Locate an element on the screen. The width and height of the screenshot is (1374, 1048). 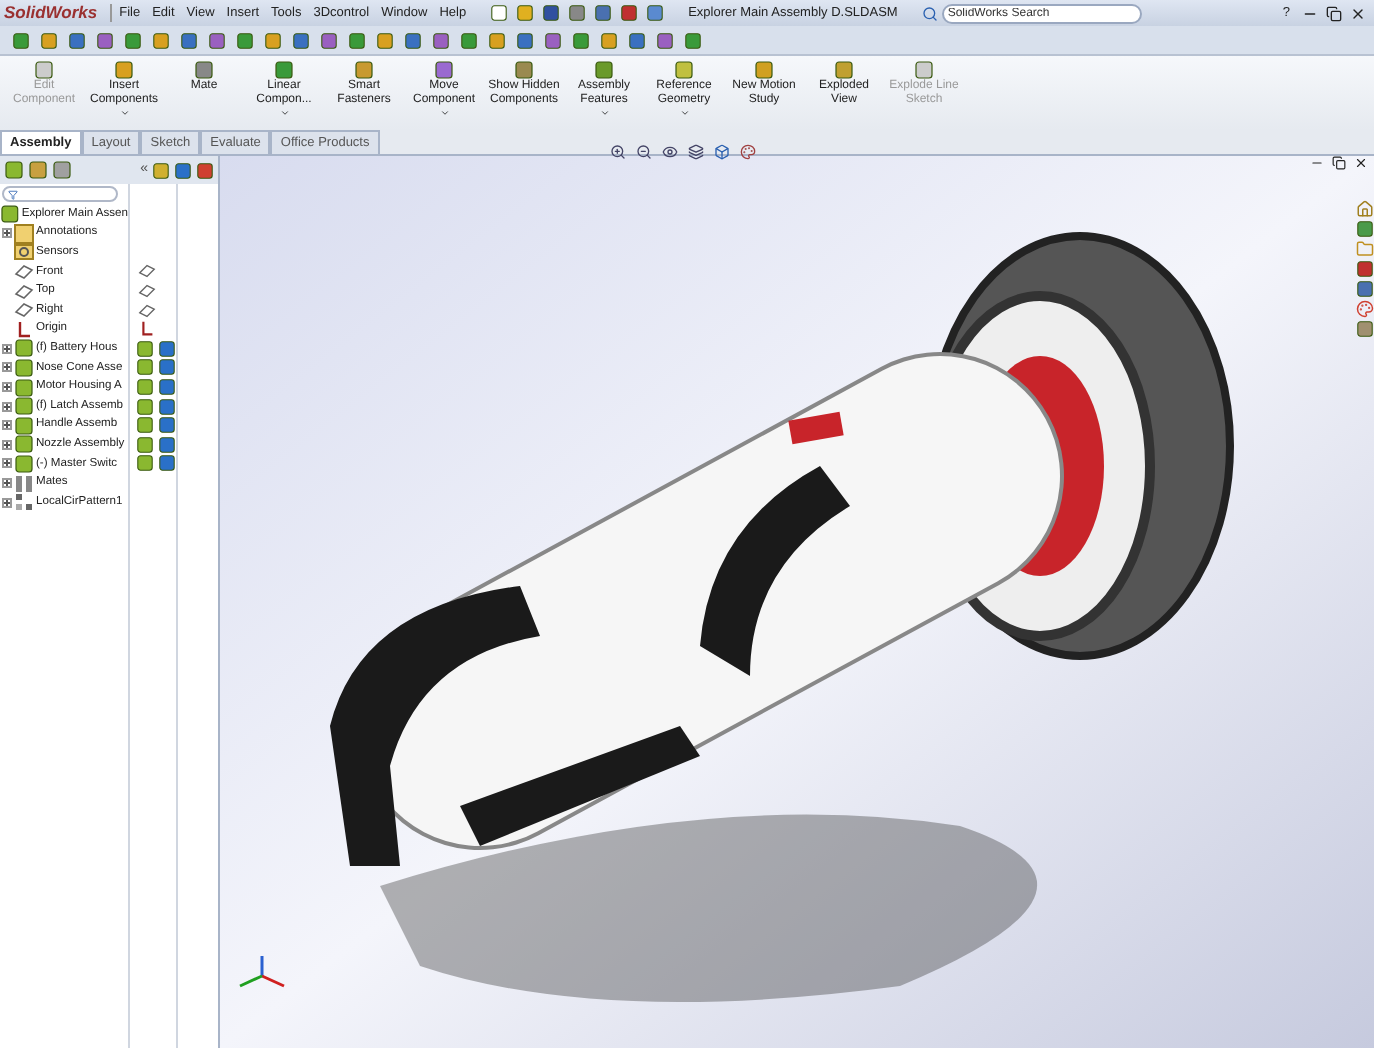
feature-manager-tab-icon is located at coordinates (14, 170).